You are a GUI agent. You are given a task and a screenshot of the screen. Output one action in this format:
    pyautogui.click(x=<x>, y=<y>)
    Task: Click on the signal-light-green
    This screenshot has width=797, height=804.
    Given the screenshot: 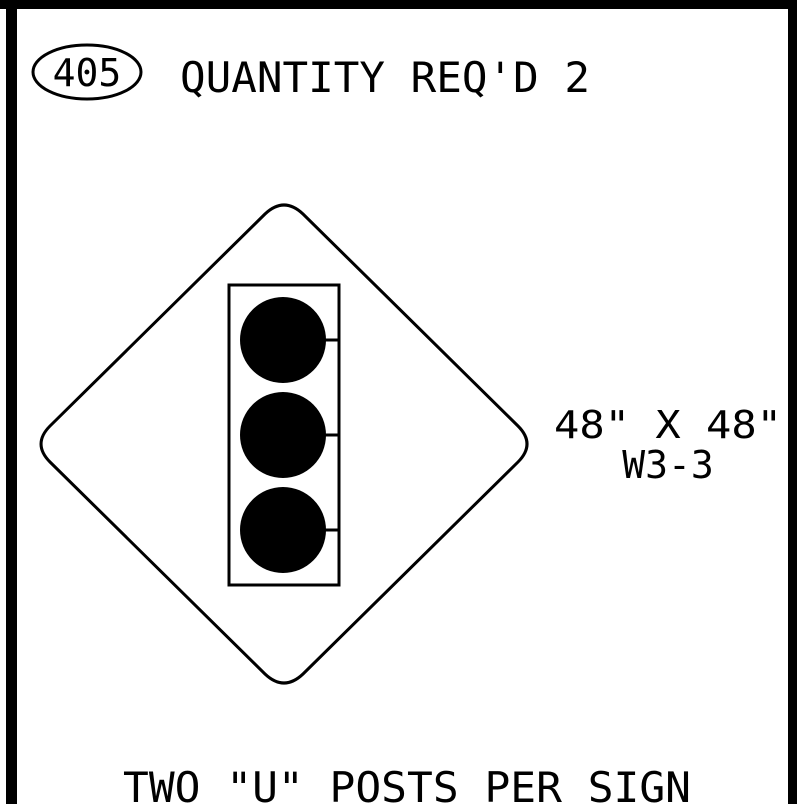 What is the action you would take?
    pyautogui.click(x=283, y=530)
    